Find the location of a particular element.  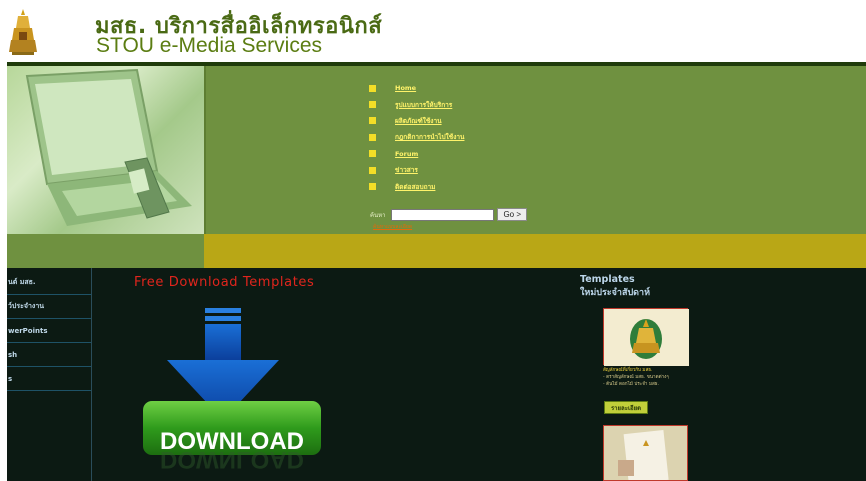

nav-item-forum: Forum is located at coordinates (416, 154).